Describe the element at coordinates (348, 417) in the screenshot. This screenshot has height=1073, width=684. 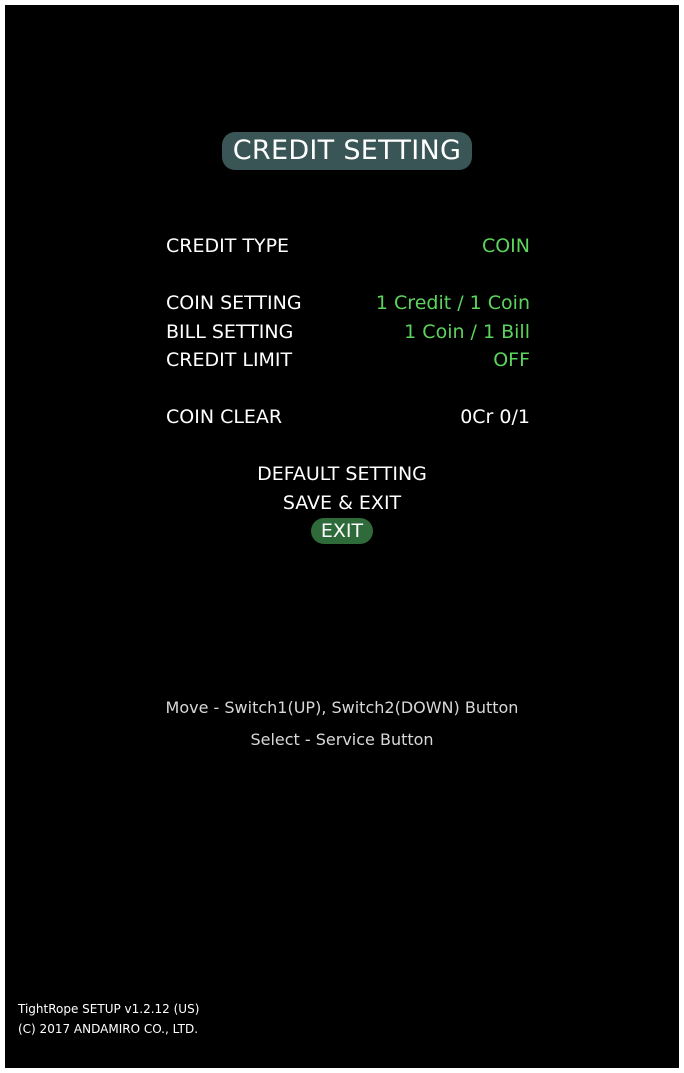
I see `setting-row-coin-clear: COIN CLEAR 0Cr 0/1` at that location.